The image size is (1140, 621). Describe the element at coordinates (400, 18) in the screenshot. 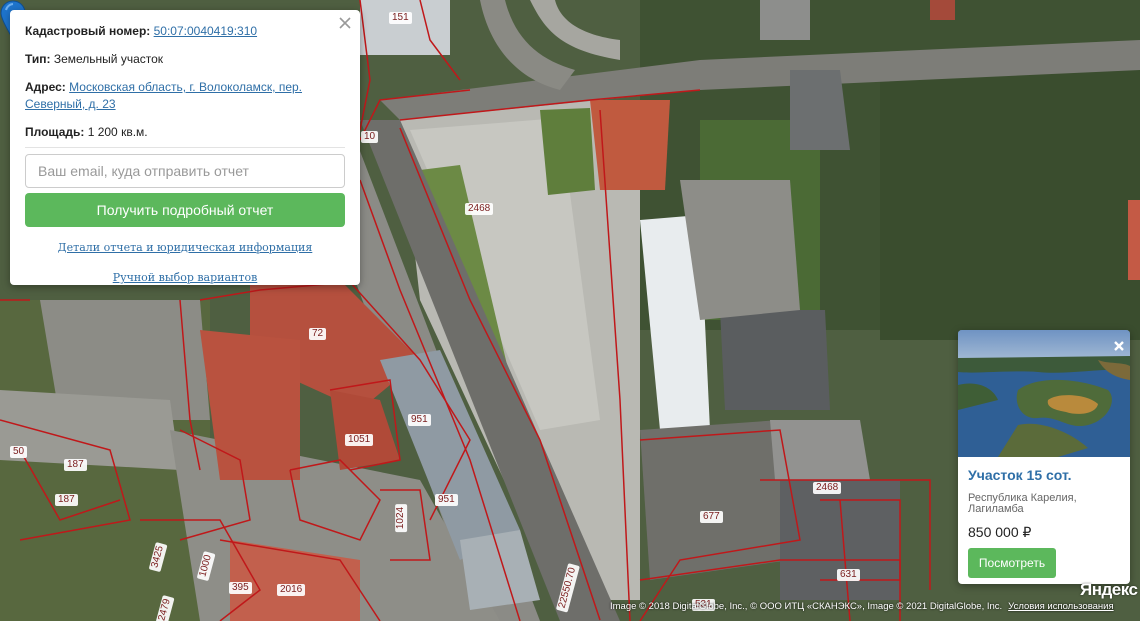

I see `parcel-number: 151` at that location.